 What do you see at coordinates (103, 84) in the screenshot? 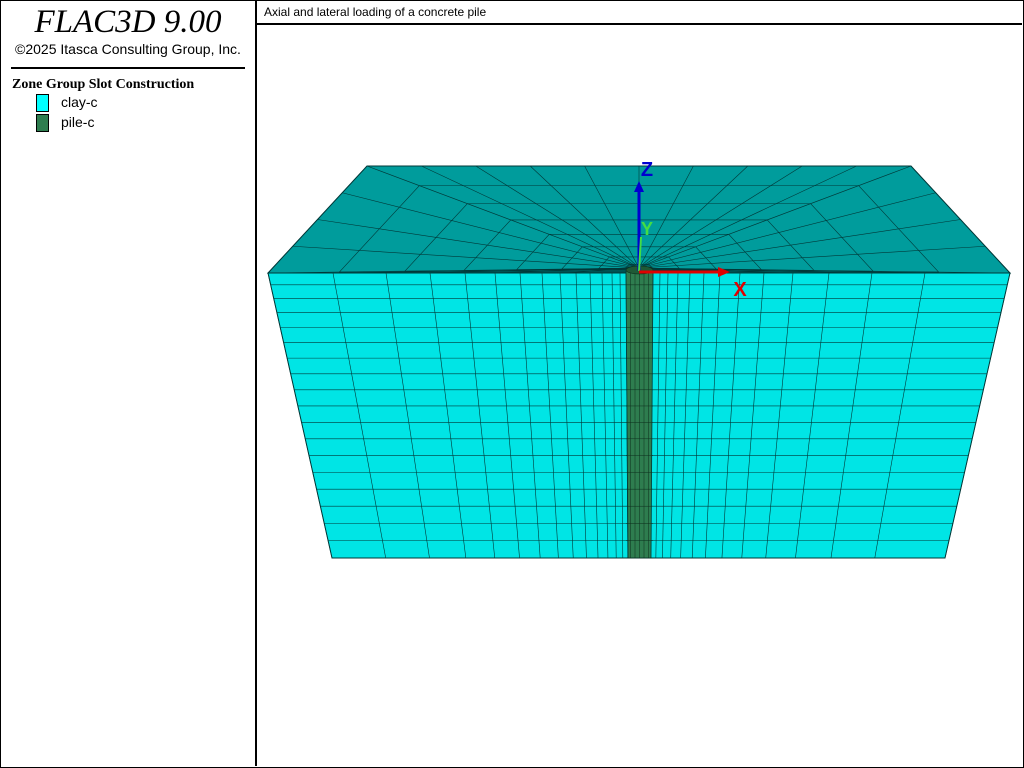
I see `legend-title: Zone Group Slot Construction` at bounding box center [103, 84].